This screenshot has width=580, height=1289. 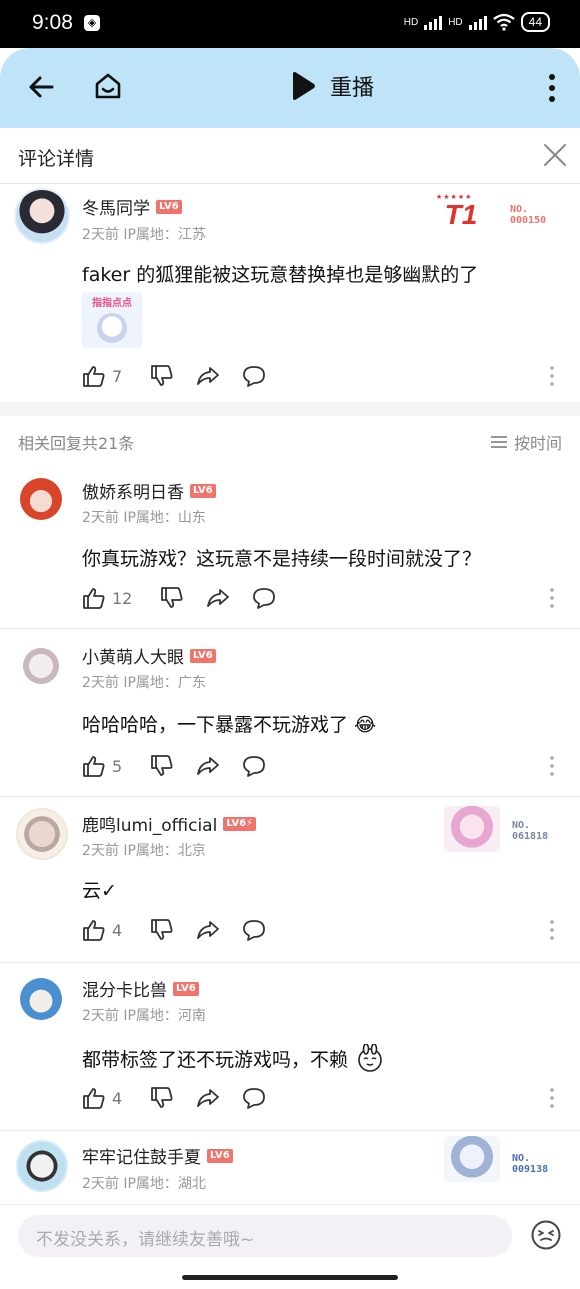 I want to click on video-top-bar: 重播, so click(x=290, y=88).